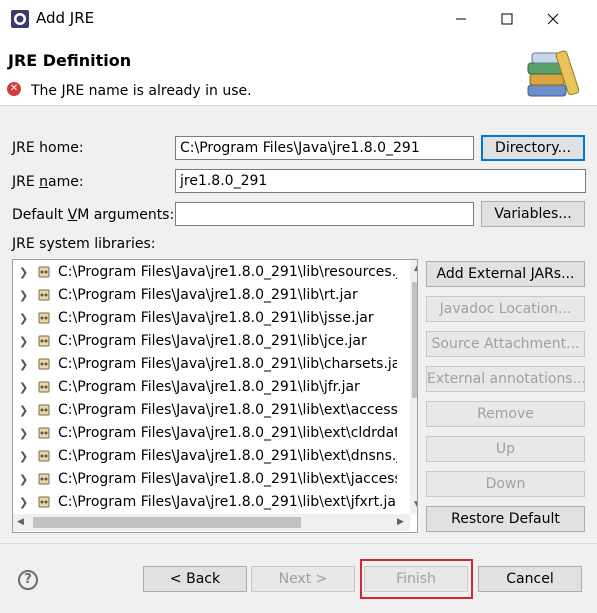  I want to click on jre-home-label: JRE home:, so click(48, 148).